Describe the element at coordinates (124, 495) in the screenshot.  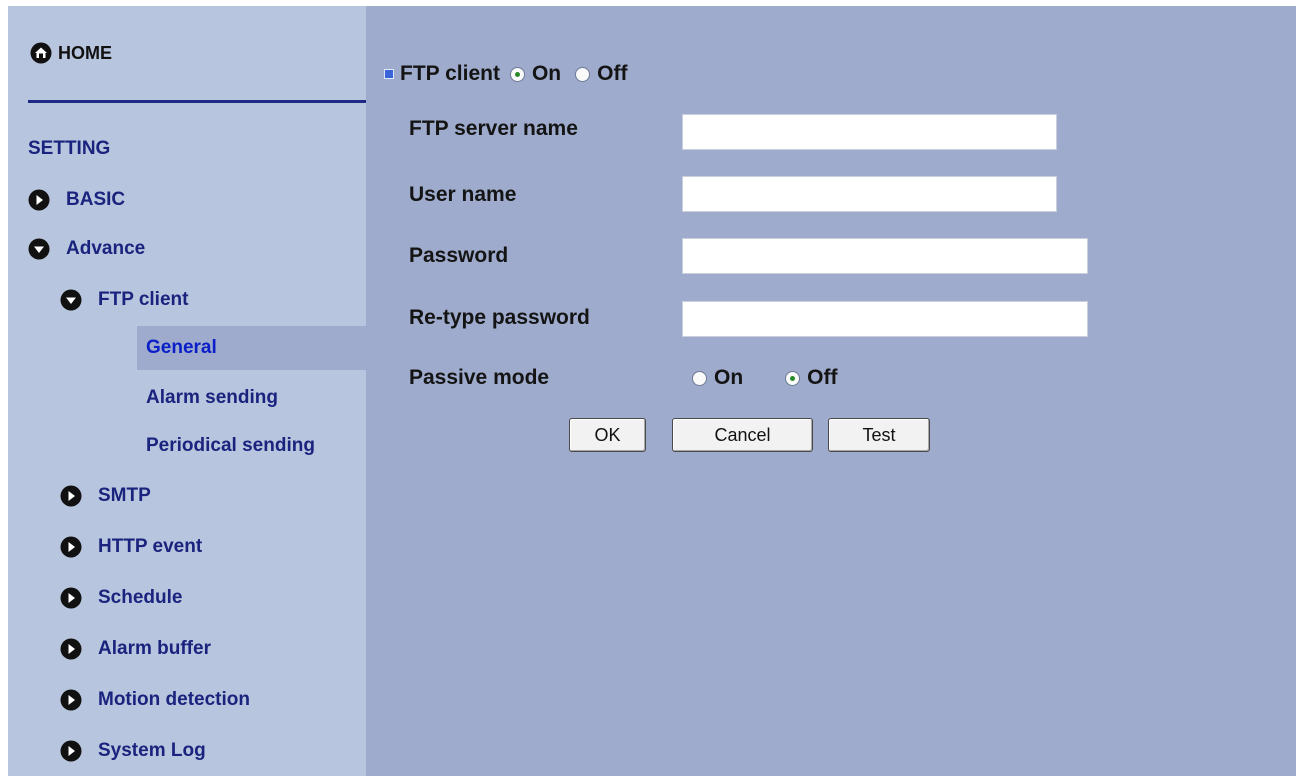
I see `sidebar-item-label: SMTP` at that location.